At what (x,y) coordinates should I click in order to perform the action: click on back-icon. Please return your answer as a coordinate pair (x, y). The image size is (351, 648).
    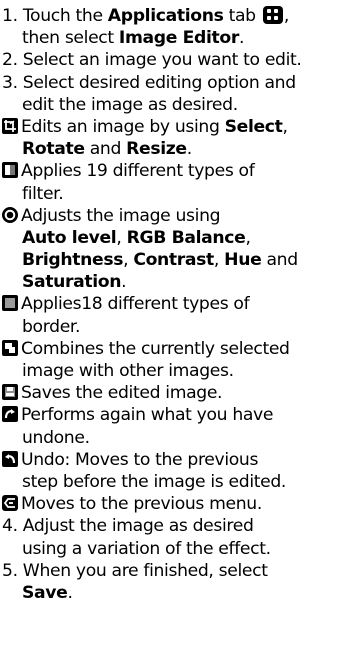
    Looking at the image, I should click on (10, 503).